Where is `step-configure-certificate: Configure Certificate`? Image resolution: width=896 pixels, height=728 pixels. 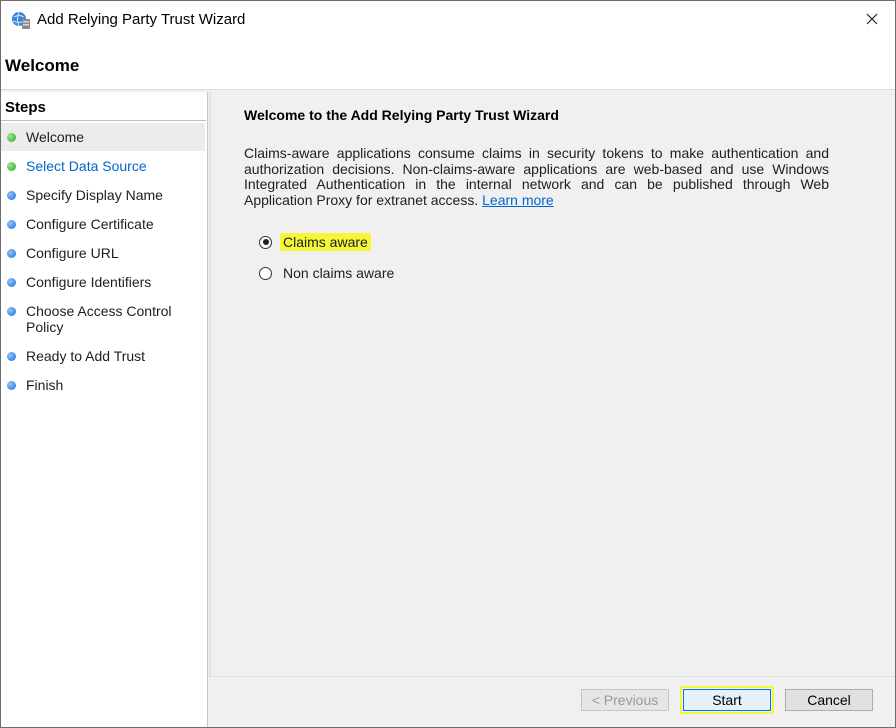 step-configure-certificate: Configure Certificate is located at coordinates (103, 224).